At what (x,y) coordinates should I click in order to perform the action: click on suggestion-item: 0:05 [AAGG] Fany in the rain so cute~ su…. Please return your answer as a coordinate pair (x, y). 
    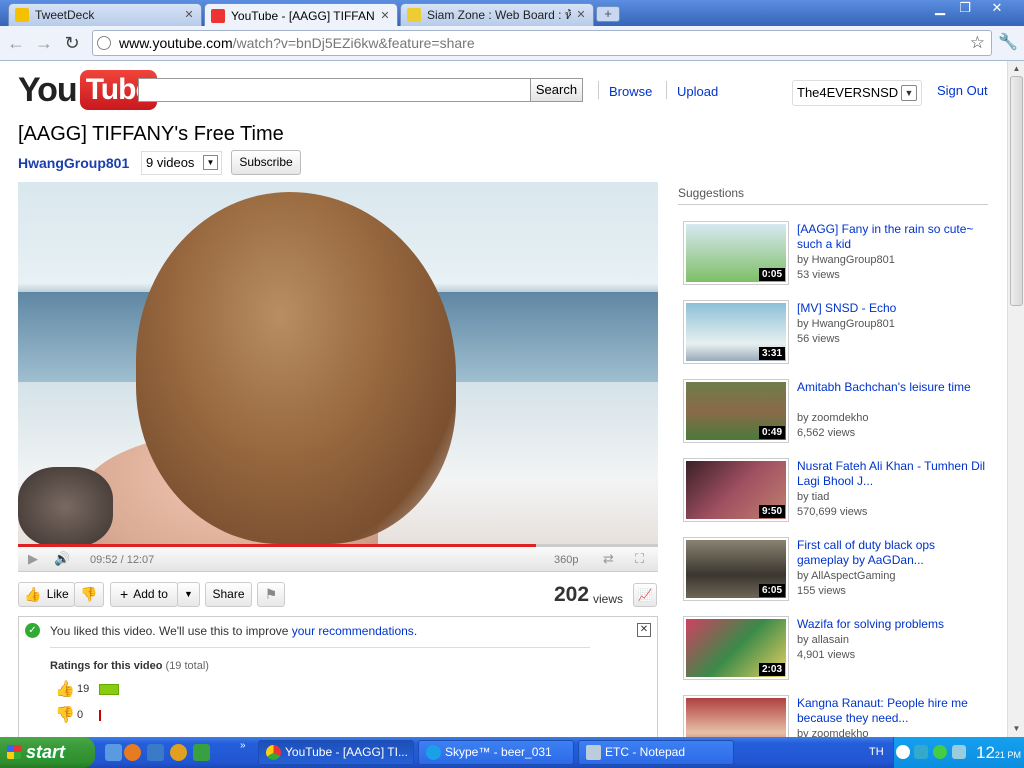
    Looking at the image, I should click on (838, 255).